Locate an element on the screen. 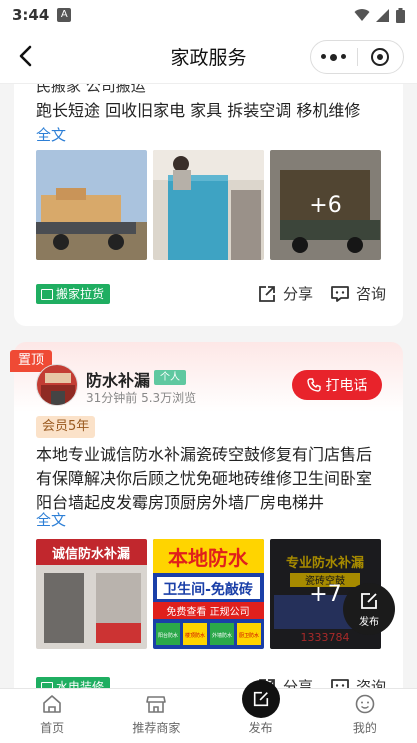  category-tag: 水电装修 is located at coordinates (73, 682).